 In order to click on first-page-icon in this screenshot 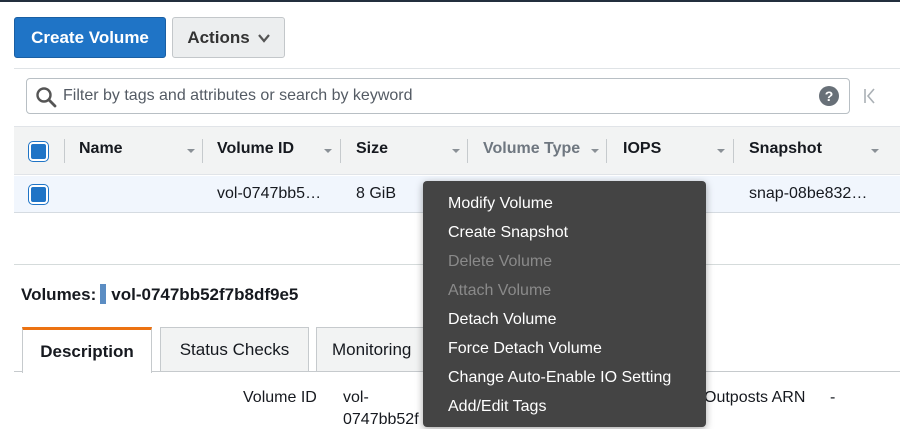, I will do `click(870, 96)`.